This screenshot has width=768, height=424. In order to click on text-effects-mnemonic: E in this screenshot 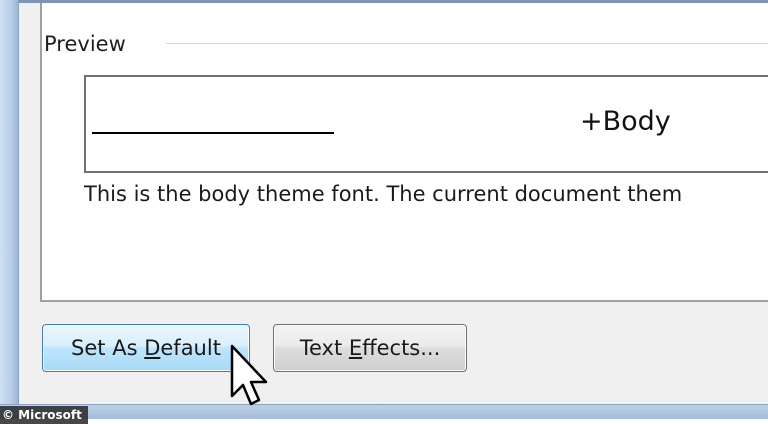, I will do `click(355, 348)`.